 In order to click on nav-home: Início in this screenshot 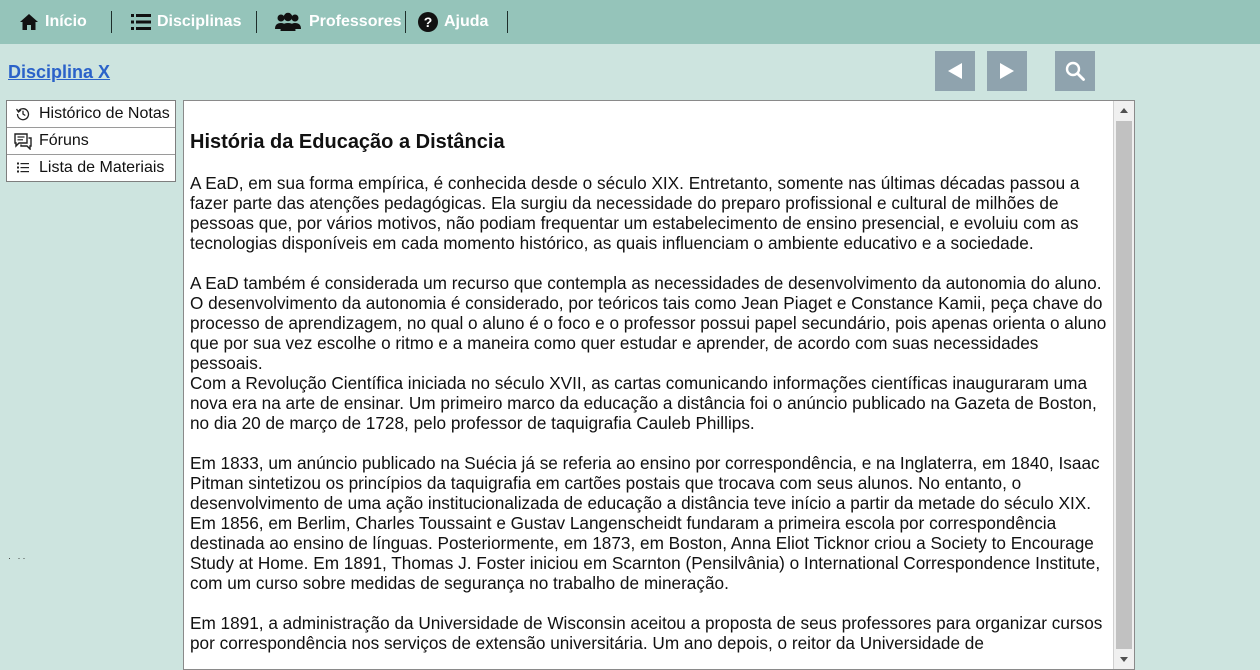, I will do `click(53, 22)`.